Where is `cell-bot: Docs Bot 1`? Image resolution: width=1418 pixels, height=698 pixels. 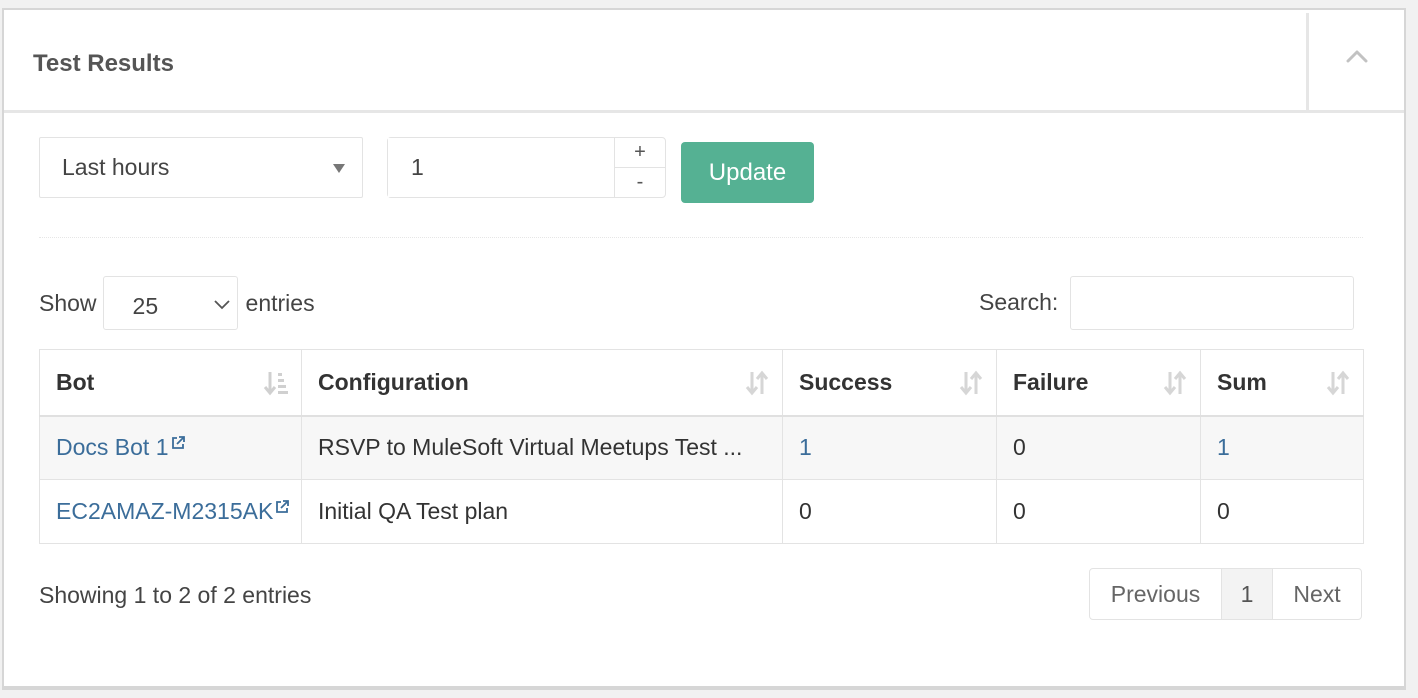 cell-bot: Docs Bot 1 is located at coordinates (170, 447).